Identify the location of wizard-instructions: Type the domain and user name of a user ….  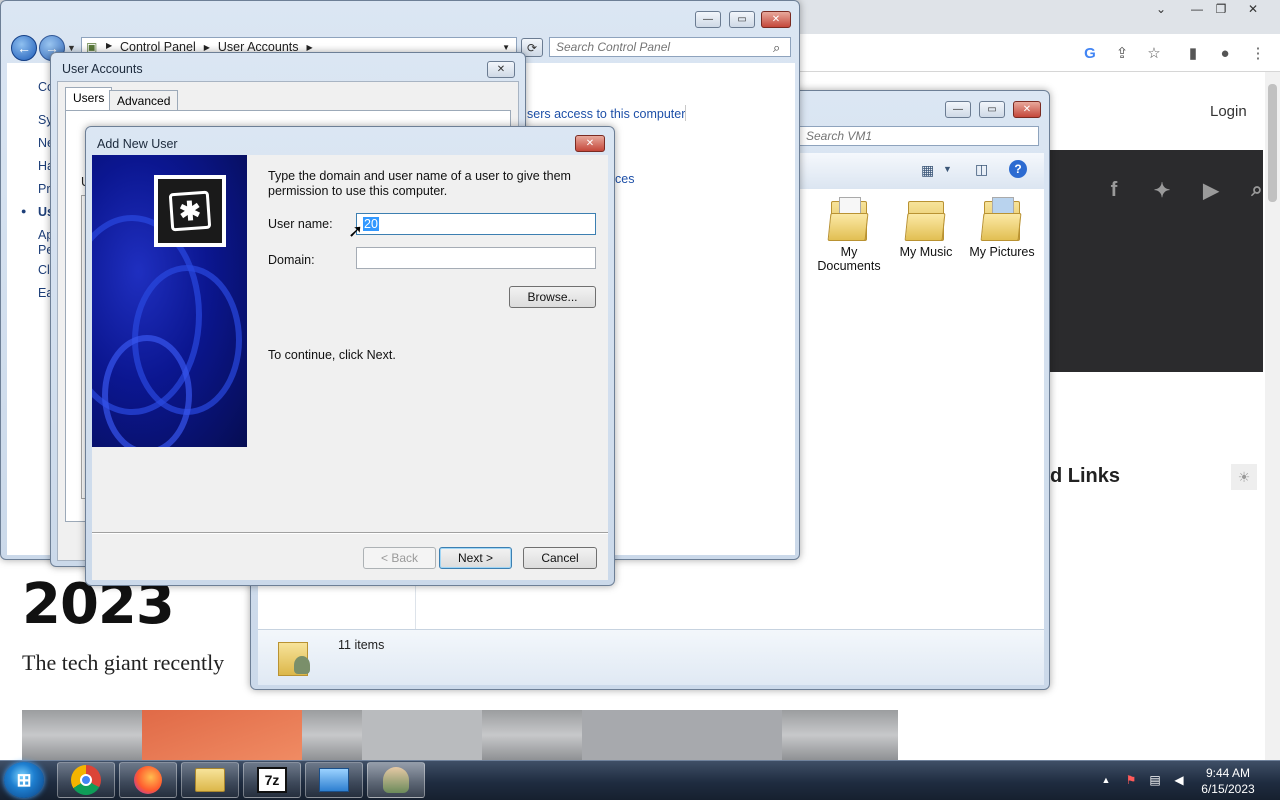
(419, 183).